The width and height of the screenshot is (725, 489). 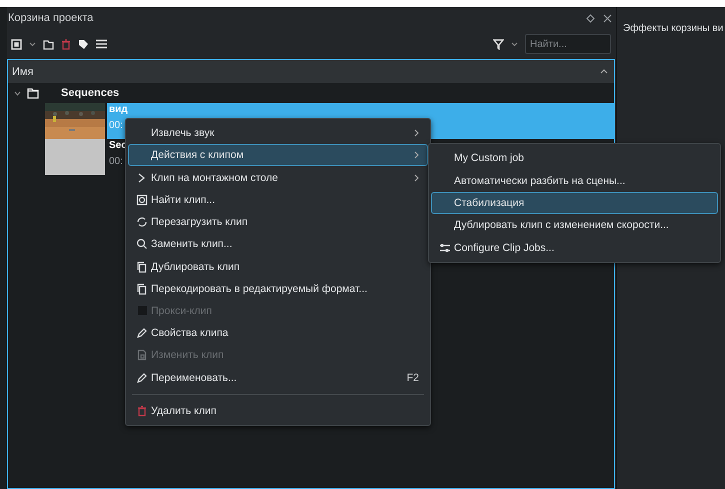 I want to click on clip-name: вид, so click(x=118, y=109).